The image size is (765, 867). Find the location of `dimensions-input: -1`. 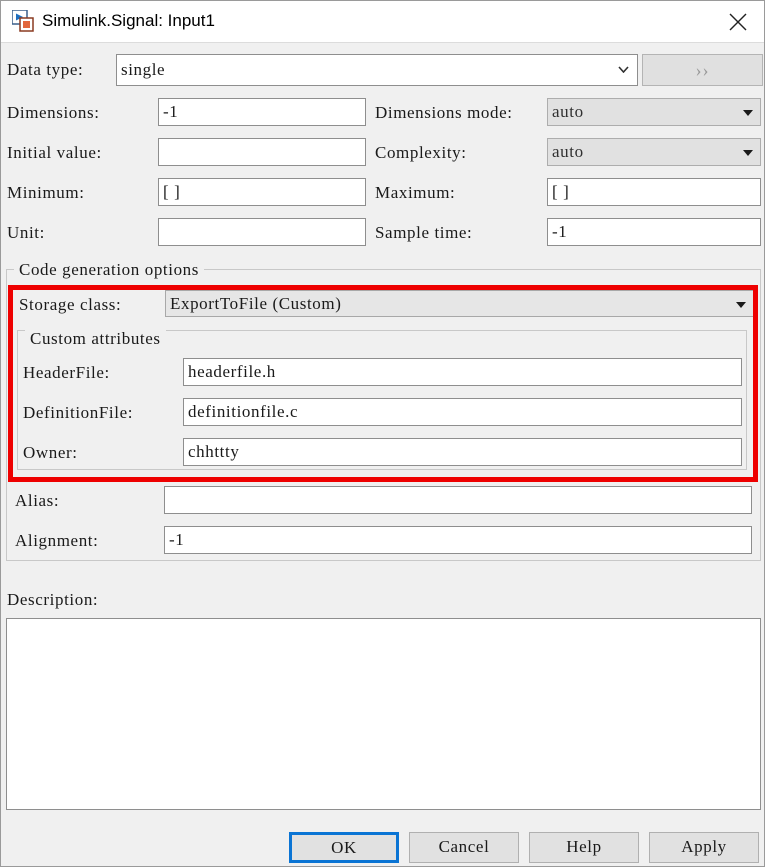

dimensions-input: -1 is located at coordinates (262, 112).